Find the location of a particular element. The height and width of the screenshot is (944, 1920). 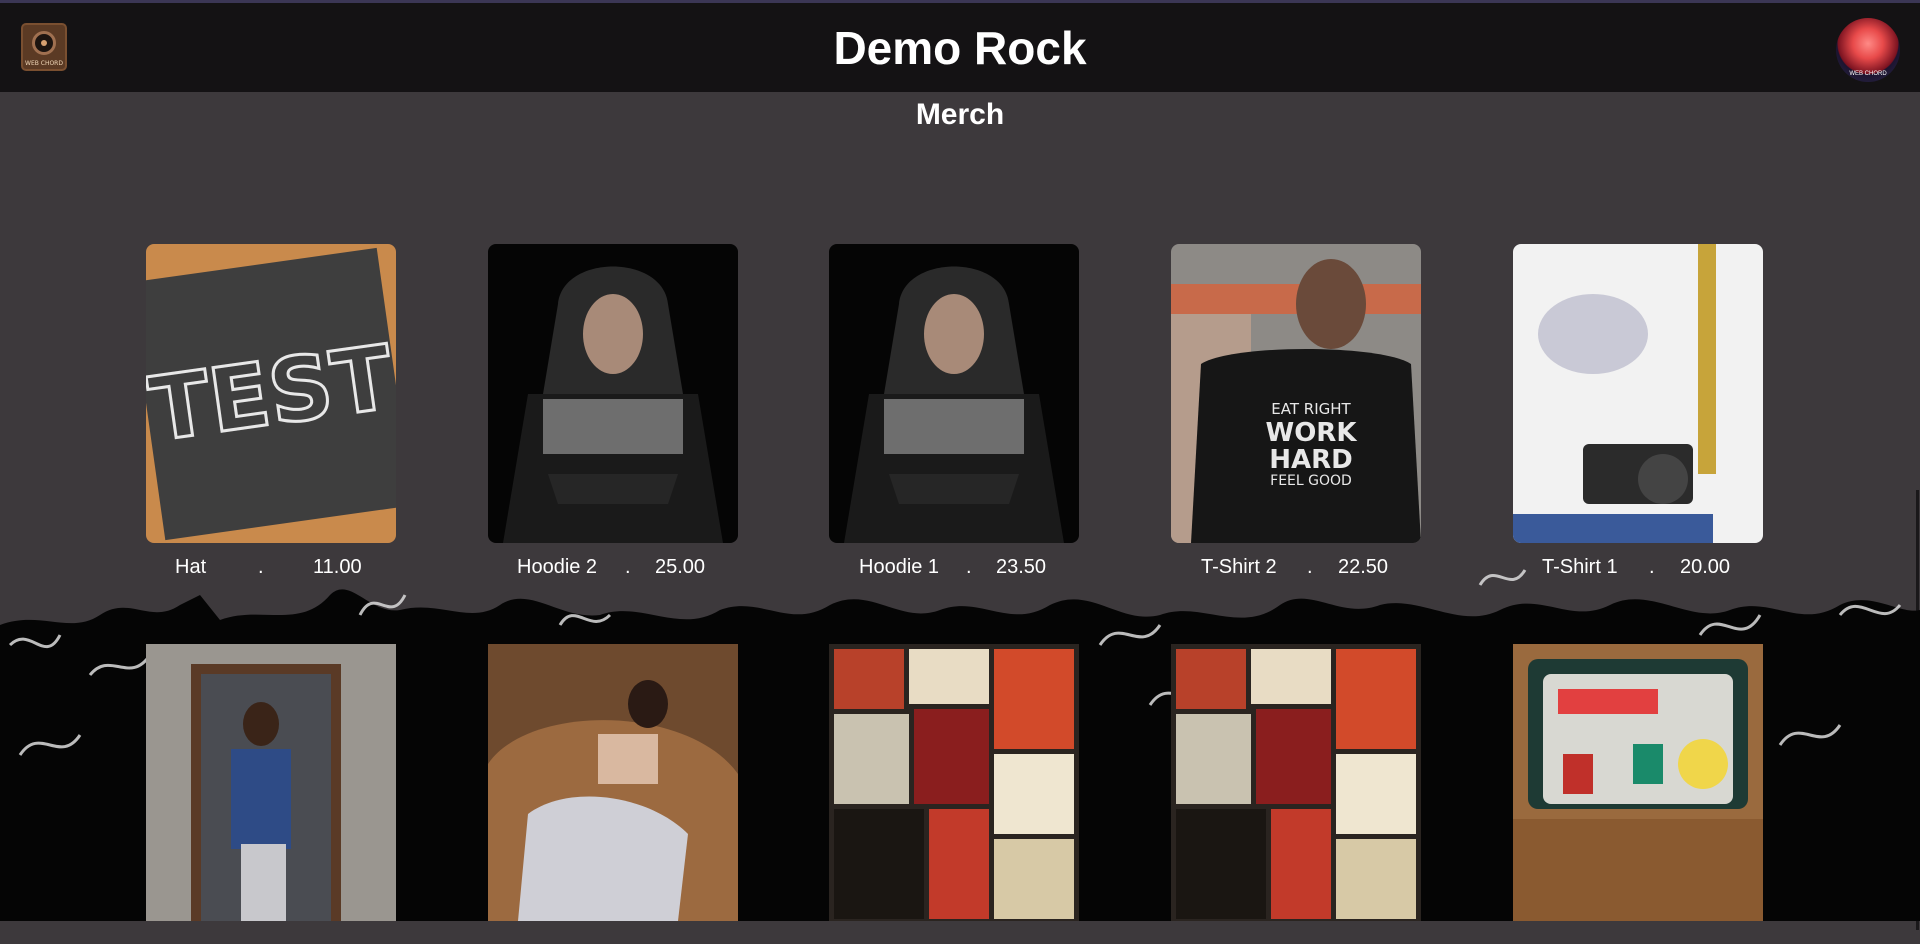

product-price: 23.50 is located at coordinates (1021, 567).